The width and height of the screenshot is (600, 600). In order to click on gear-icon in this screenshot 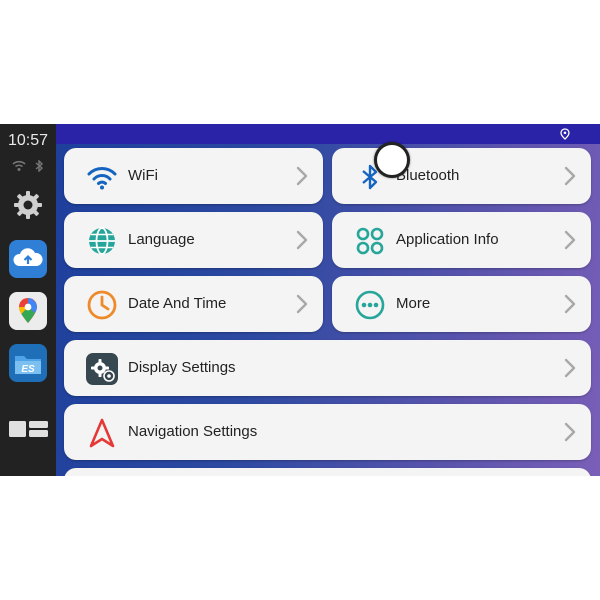, I will do `click(28, 205)`.